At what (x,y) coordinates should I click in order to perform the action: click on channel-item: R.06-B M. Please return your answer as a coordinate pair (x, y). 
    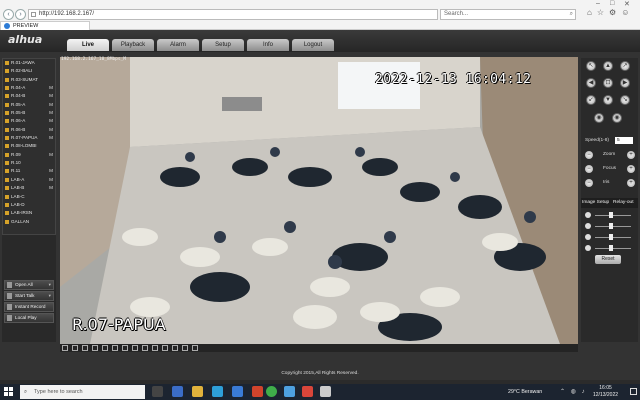
    Looking at the image, I should click on (29, 130).